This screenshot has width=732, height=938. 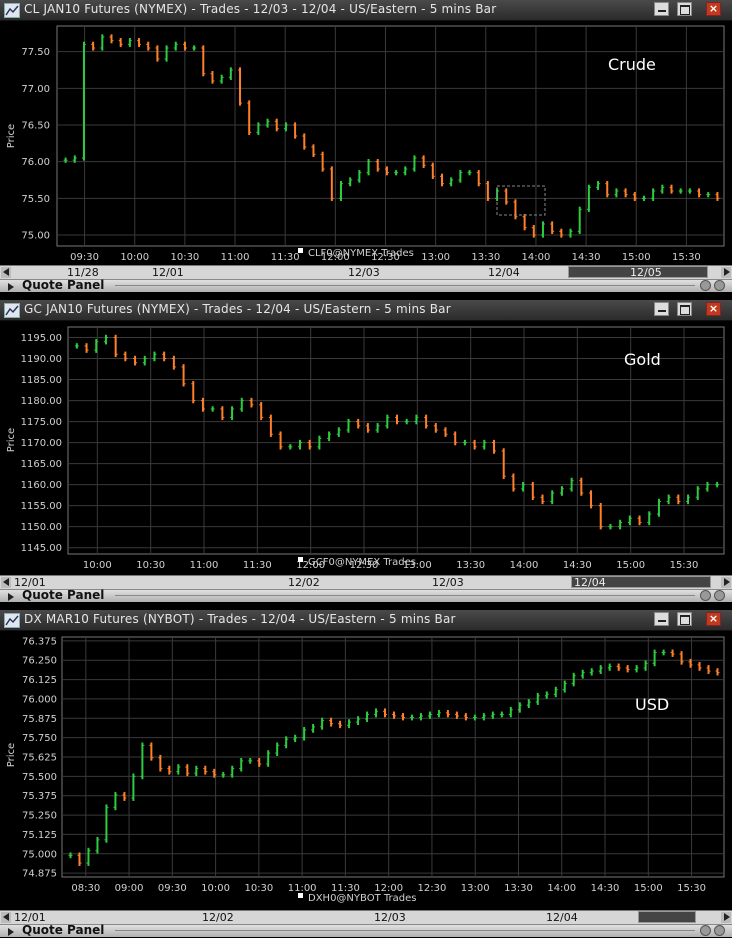 I want to click on chart-label-crude: Crude, so click(x=632, y=64).